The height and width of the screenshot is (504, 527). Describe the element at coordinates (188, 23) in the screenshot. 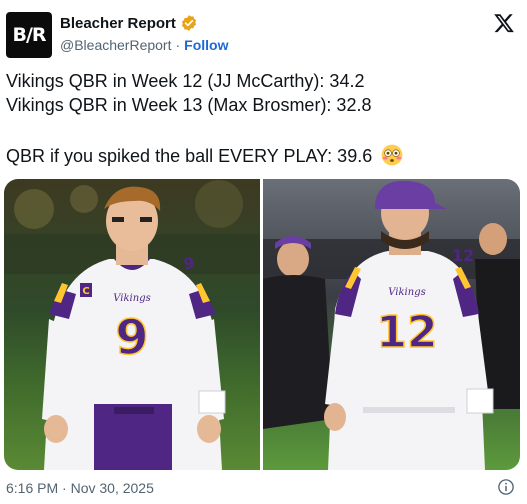

I see `verified-badge-icon` at that location.